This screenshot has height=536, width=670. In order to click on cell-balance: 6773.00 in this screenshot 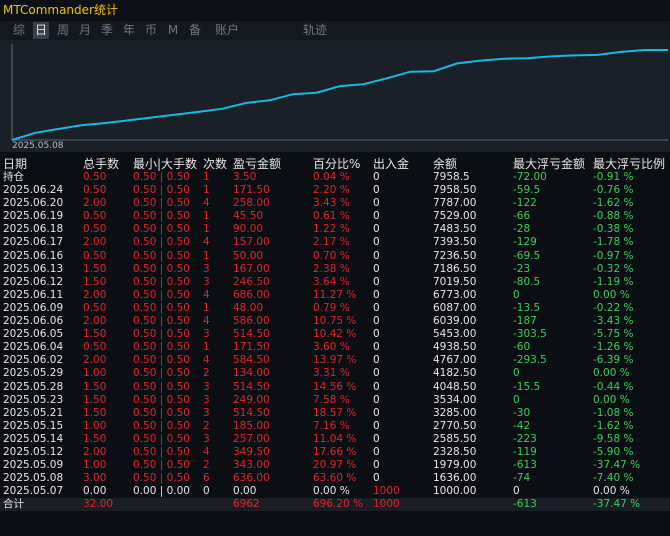, I will do `click(455, 294)`.